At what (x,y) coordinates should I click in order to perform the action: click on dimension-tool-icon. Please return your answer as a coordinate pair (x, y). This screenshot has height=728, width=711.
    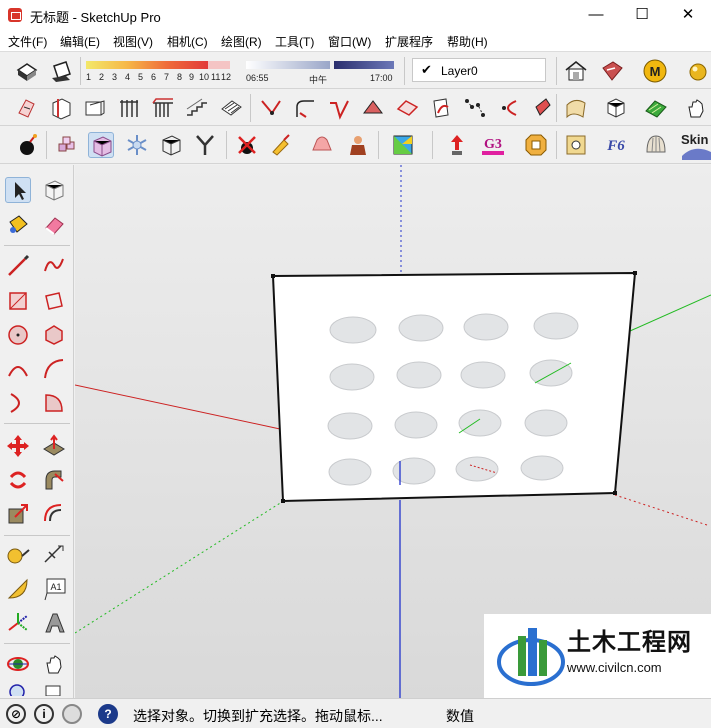
    Looking at the image, I should click on (54, 555).